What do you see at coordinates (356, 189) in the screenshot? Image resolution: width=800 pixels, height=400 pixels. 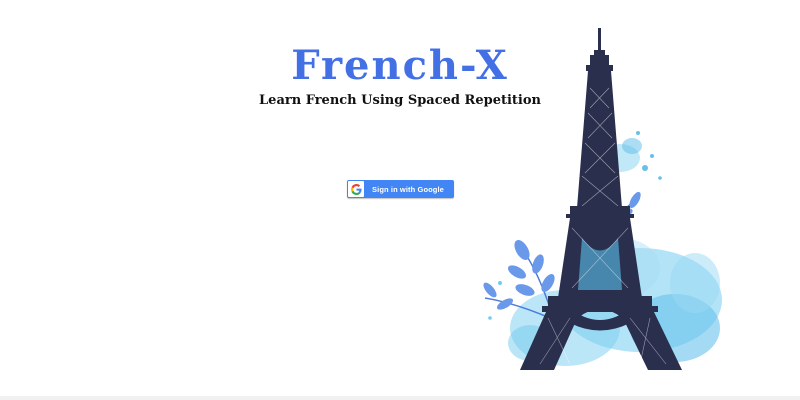 I see `google-g-icon` at bounding box center [356, 189].